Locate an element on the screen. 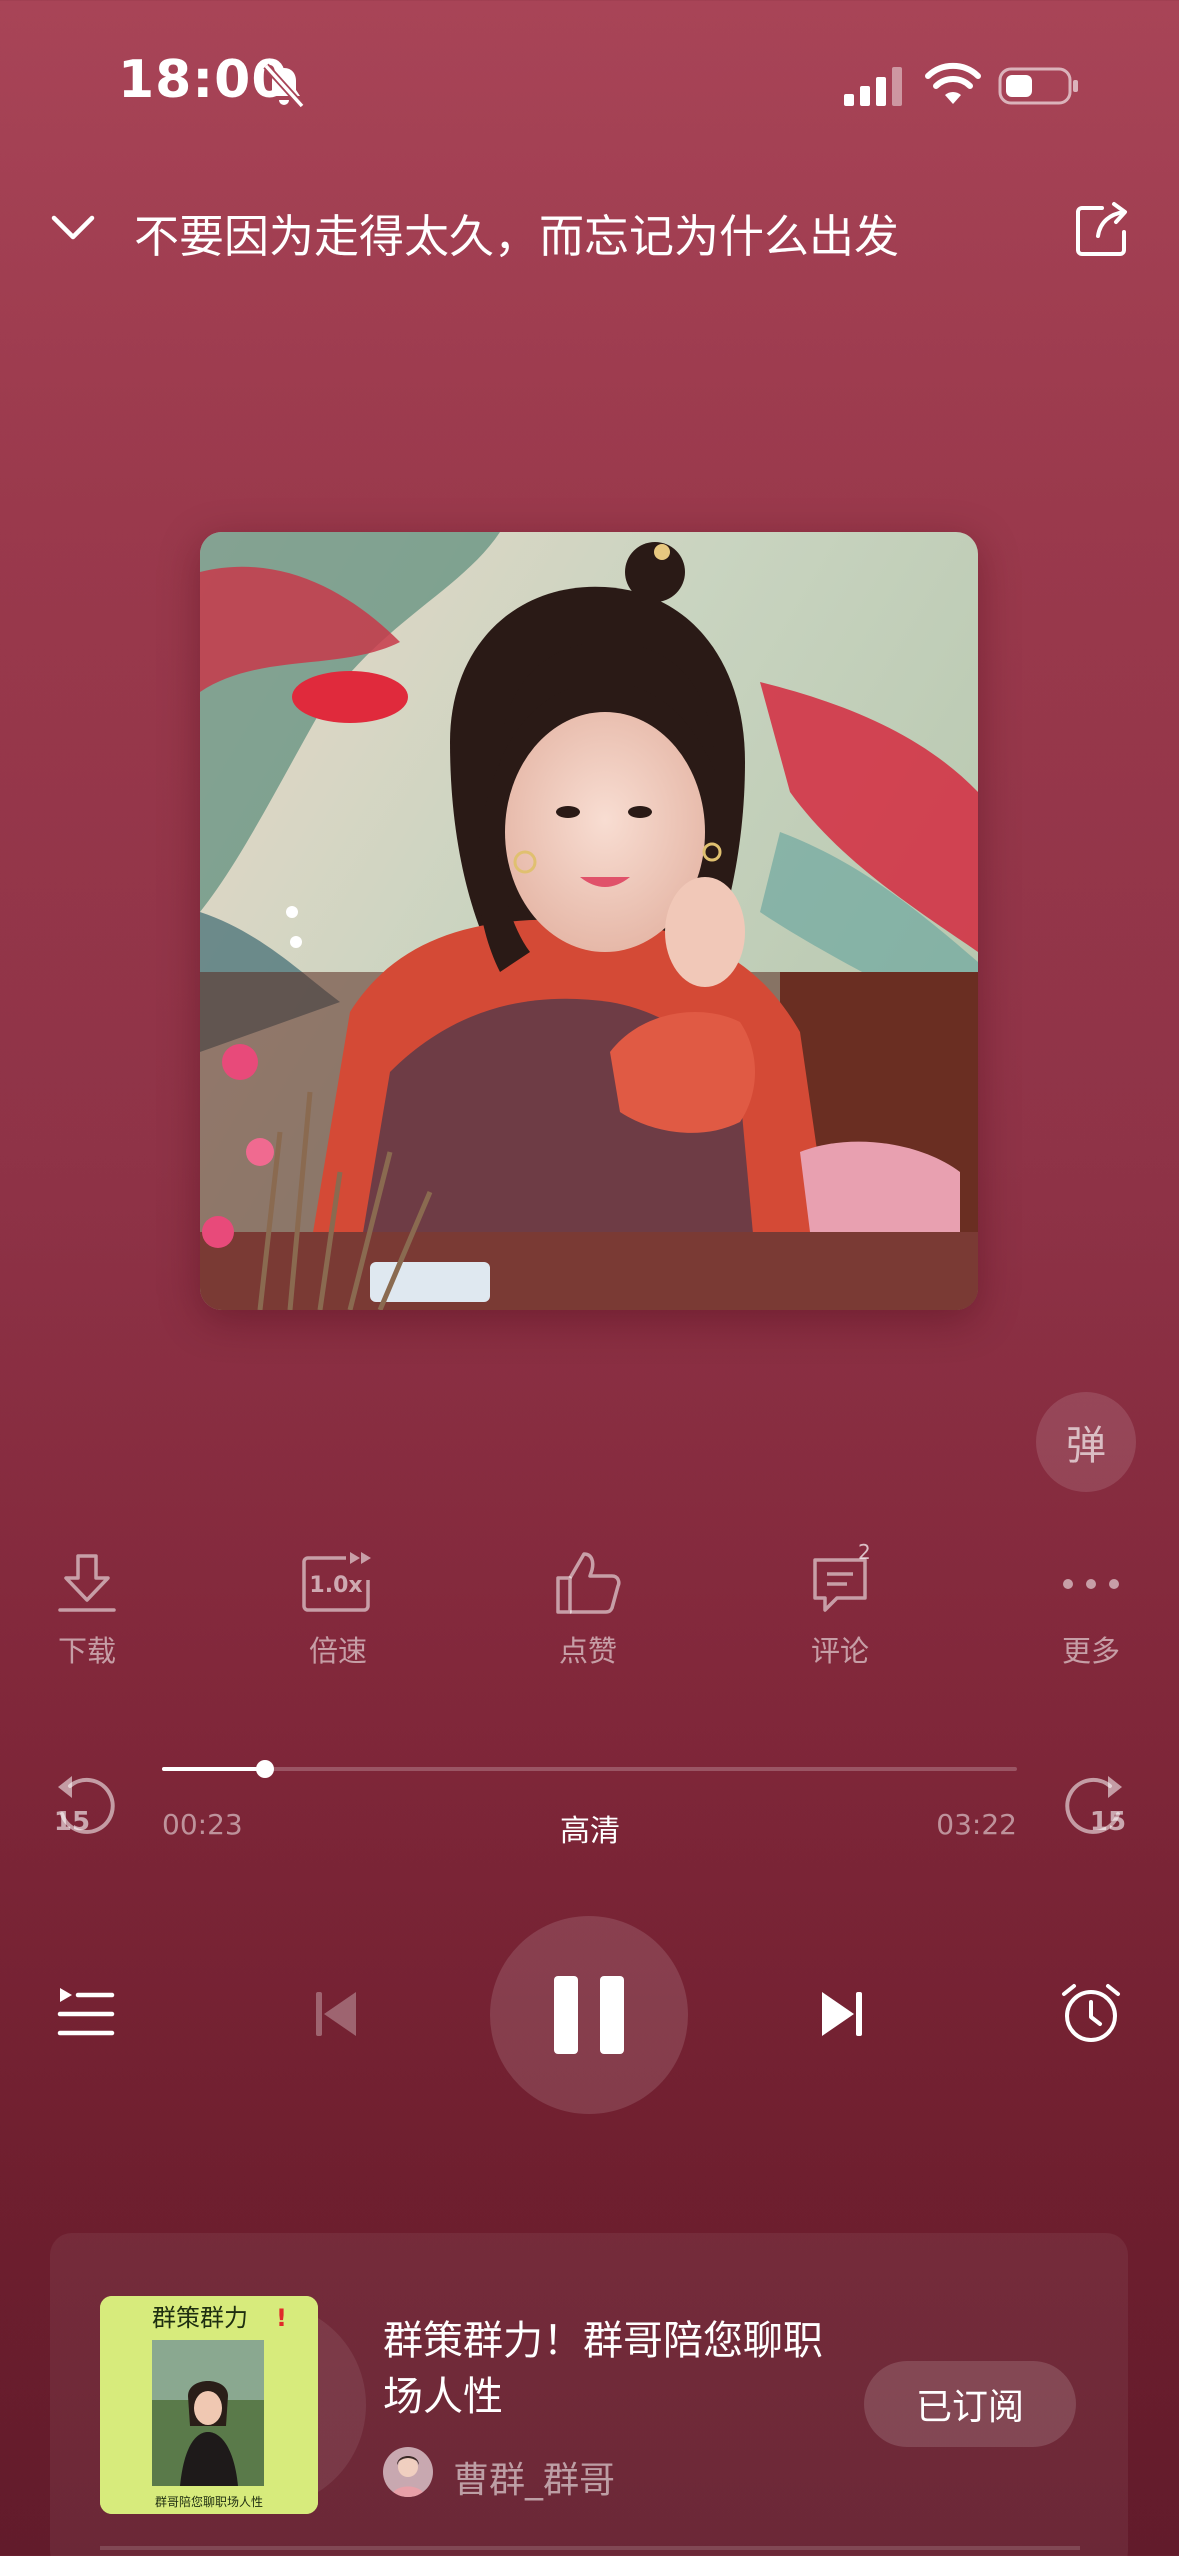 The height and width of the screenshot is (2556, 1179). skip-back-value: 15 is located at coordinates (72, 1822).